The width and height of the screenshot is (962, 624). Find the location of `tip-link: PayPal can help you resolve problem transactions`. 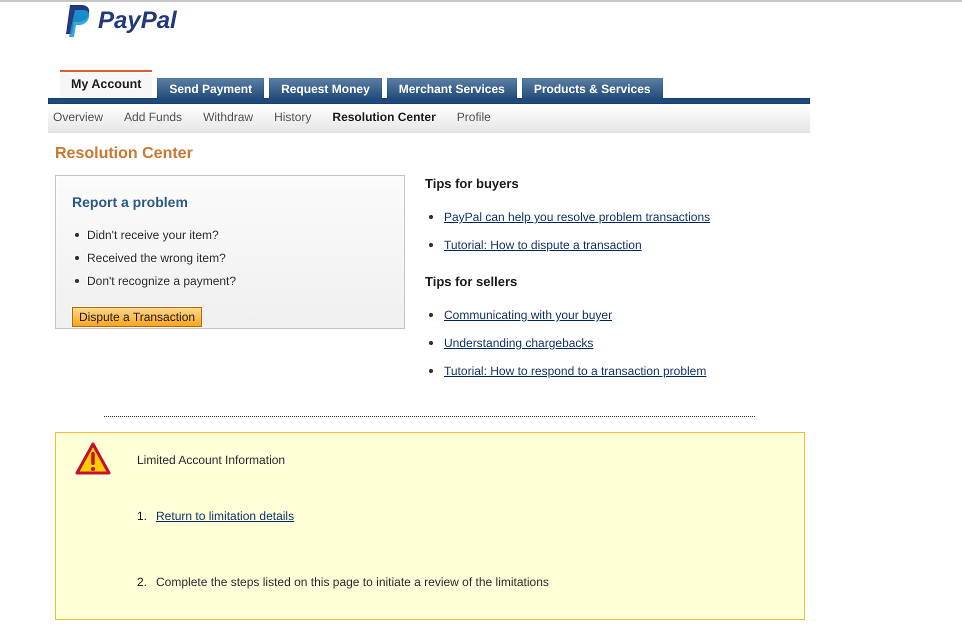

tip-link: PayPal can help you resolve problem transactions is located at coordinates (577, 217).